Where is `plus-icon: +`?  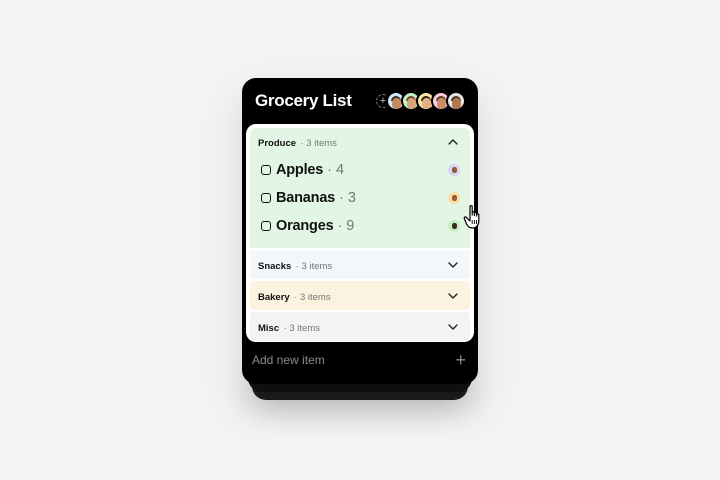
plus-icon: + is located at coordinates (460, 360).